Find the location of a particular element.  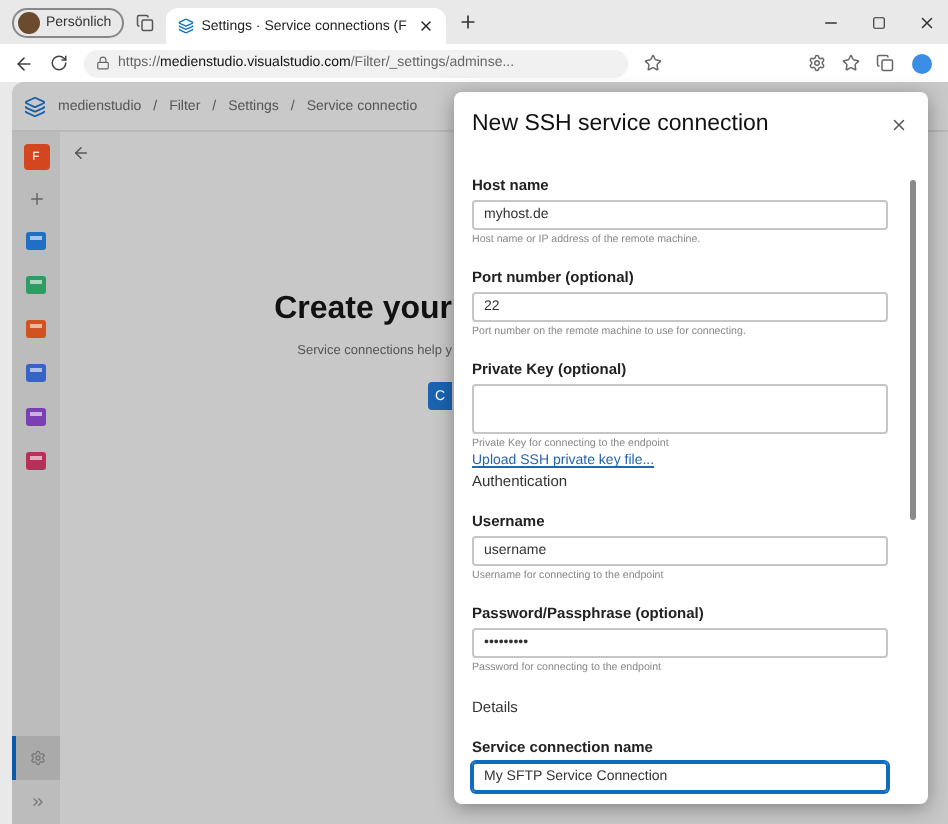

dialog-title: New SSH service connection is located at coordinates (621, 124).